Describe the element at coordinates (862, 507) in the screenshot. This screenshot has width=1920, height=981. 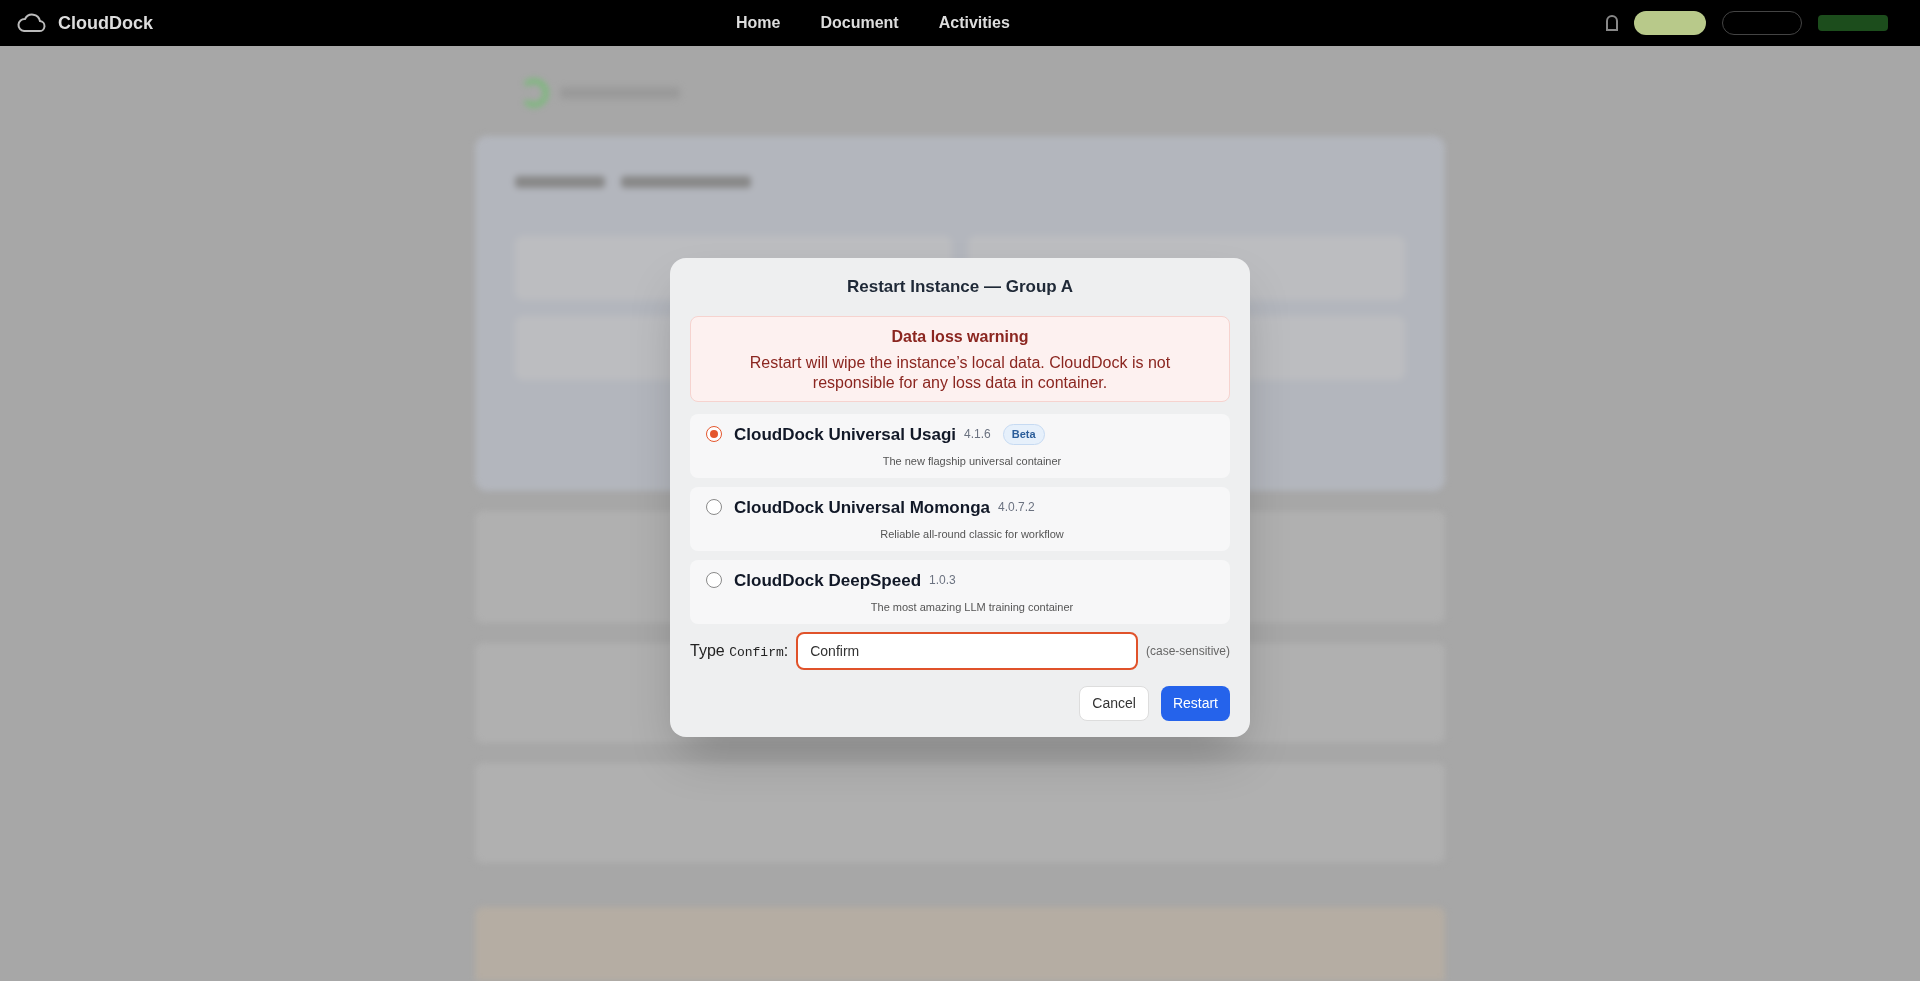
I see `option-name: CloudDock Universal Momonga` at that location.